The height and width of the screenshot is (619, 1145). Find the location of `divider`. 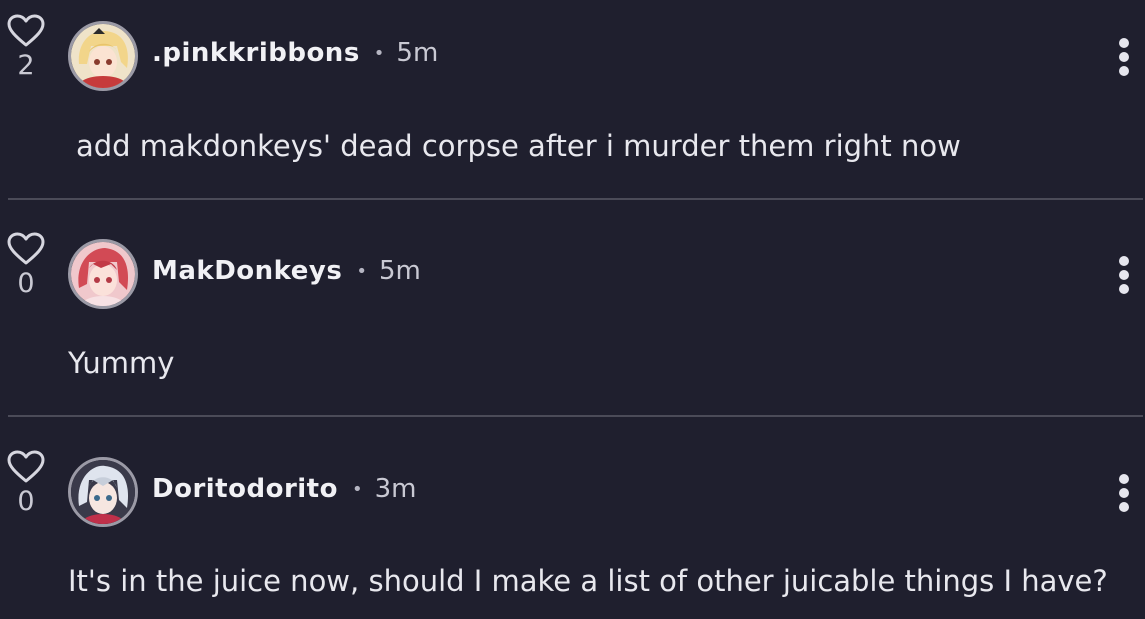

divider is located at coordinates (575, 416).